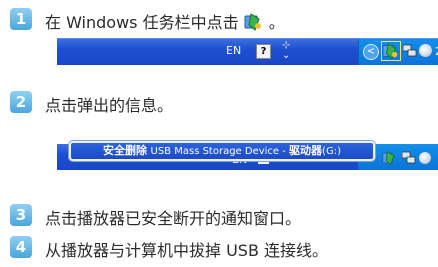 The image size is (438, 267). What do you see at coordinates (263, 51) in the screenshot?
I see `help-icon: ?` at bounding box center [263, 51].